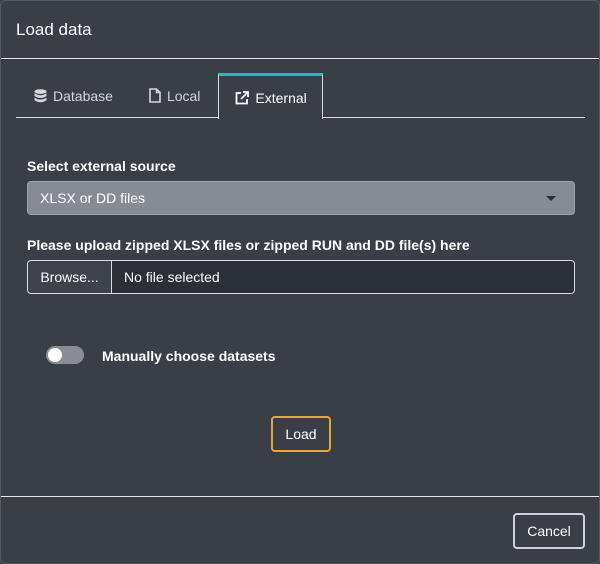 The height and width of the screenshot is (564, 600). I want to click on file-icon, so click(155, 95).